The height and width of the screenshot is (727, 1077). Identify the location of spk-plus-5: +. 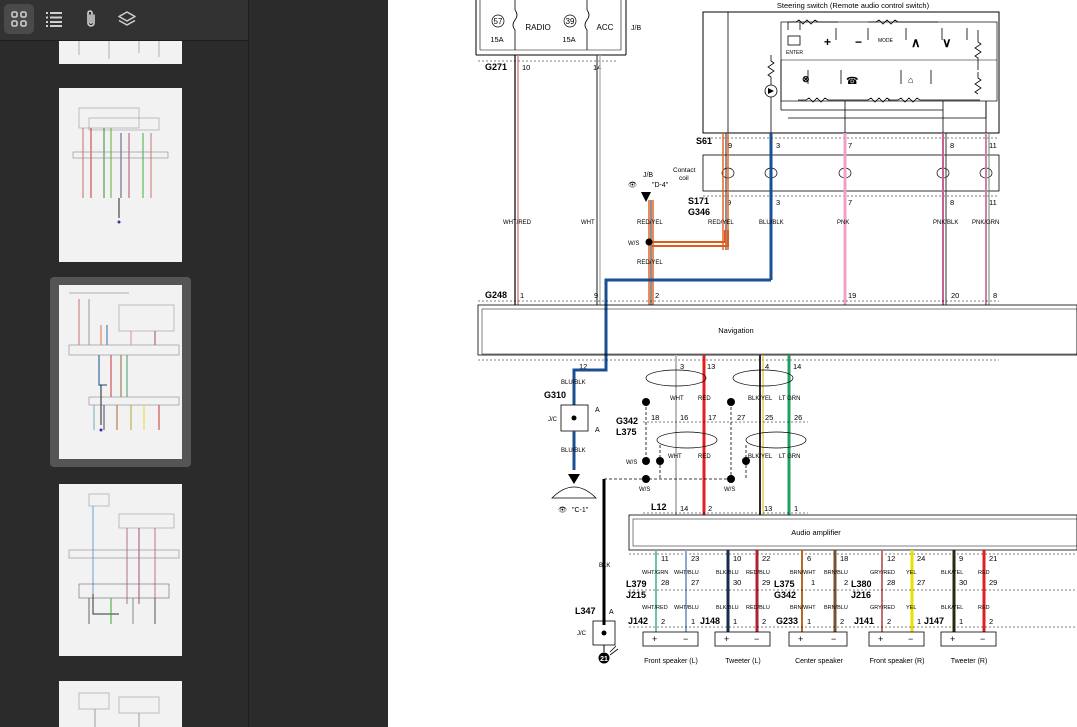
(952, 639).